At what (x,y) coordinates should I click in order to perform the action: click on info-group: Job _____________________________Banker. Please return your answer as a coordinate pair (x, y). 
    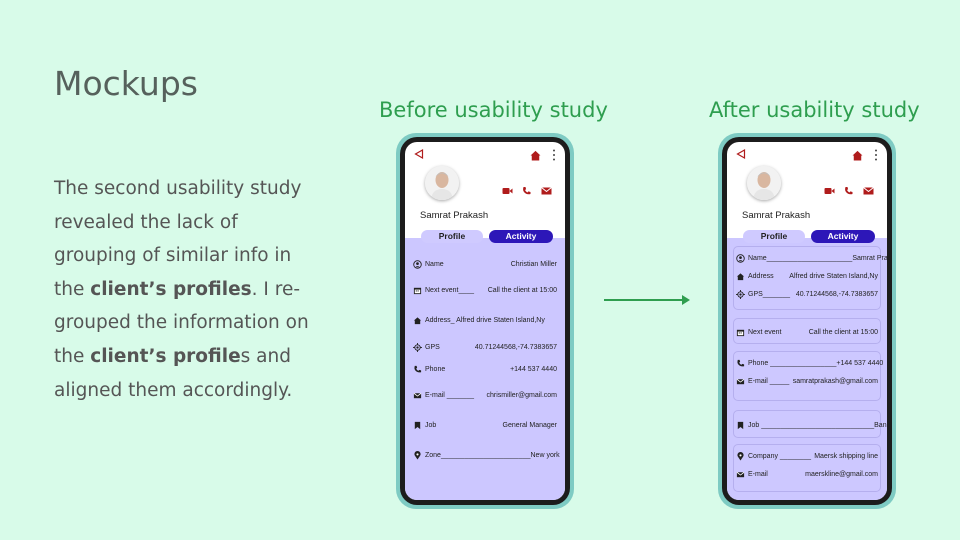
    Looking at the image, I should click on (810, 424).